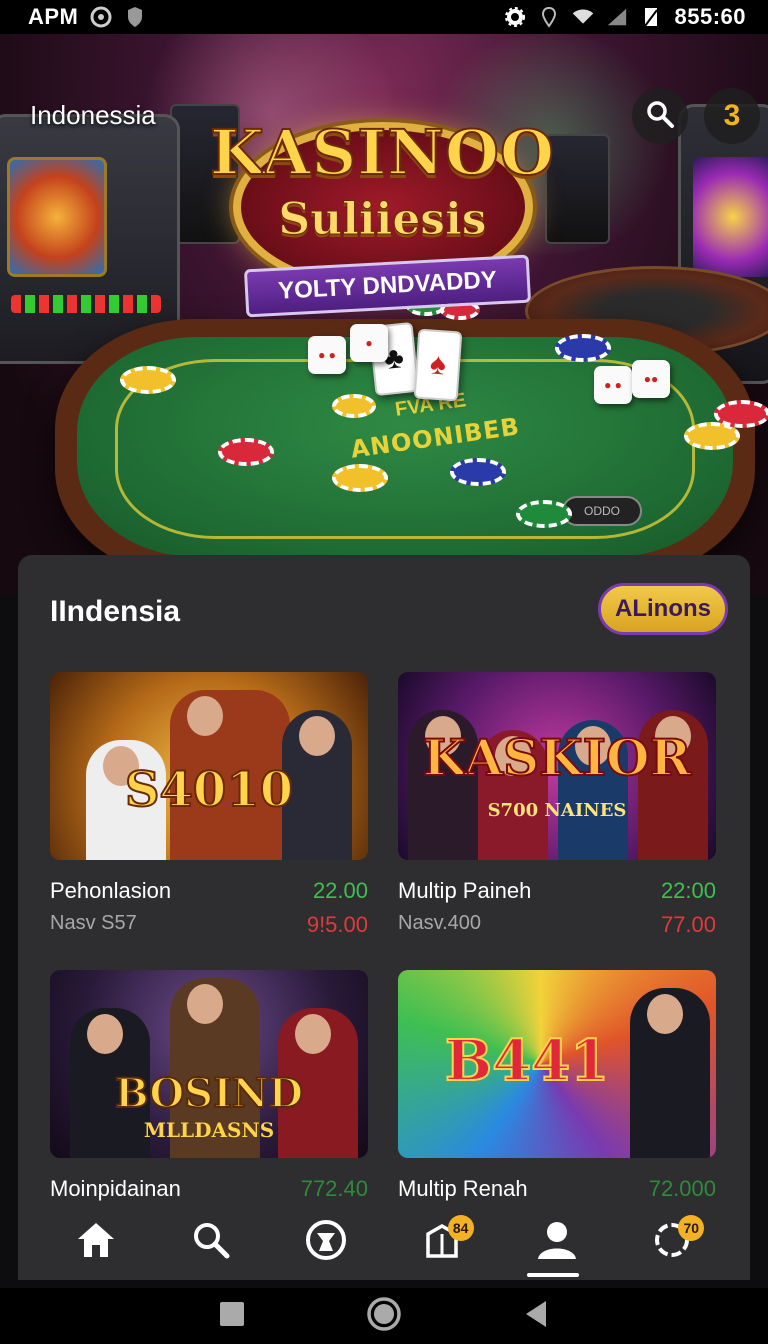 The image size is (768, 1344). I want to click on game-card: S4010 Pehonlasion Nasv S57 22.00 9!5.00, so click(209, 804).